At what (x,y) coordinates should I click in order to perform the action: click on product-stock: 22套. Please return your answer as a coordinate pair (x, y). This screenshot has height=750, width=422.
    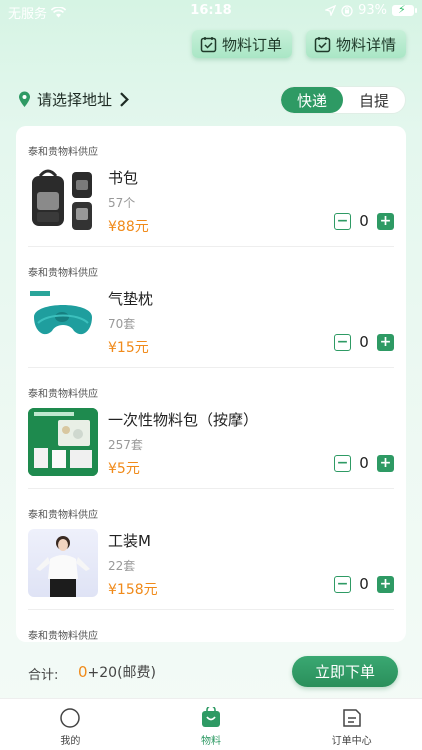
    Looking at the image, I should click on (122, 566).